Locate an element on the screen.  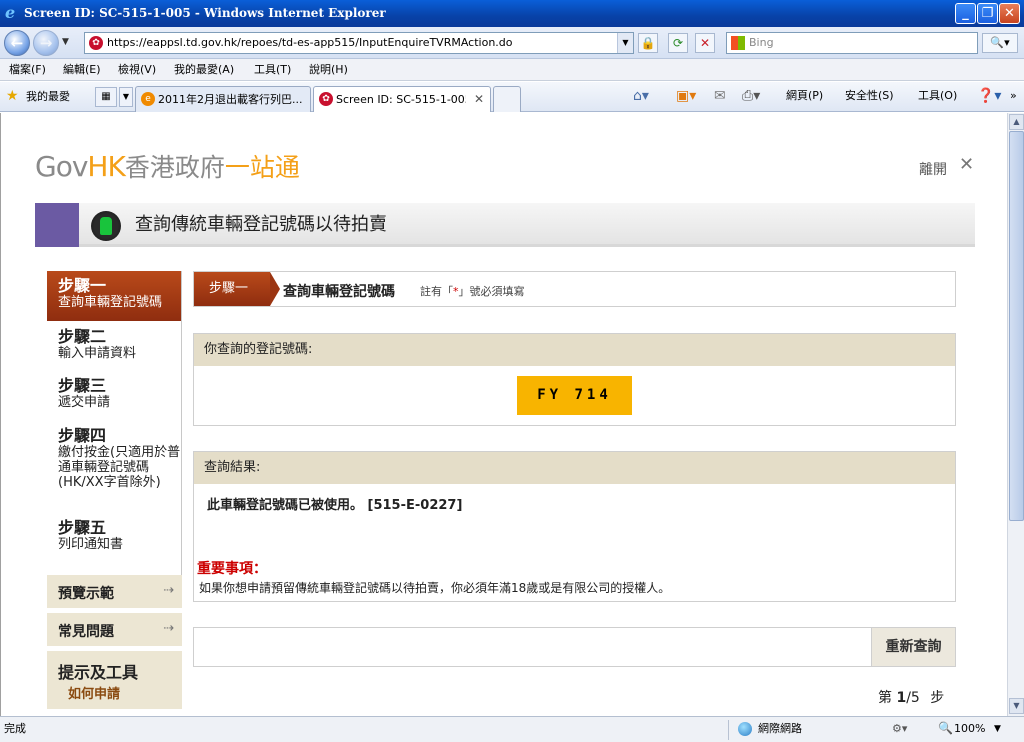
zoom-level: 100% is located at coordinates (969, 729).